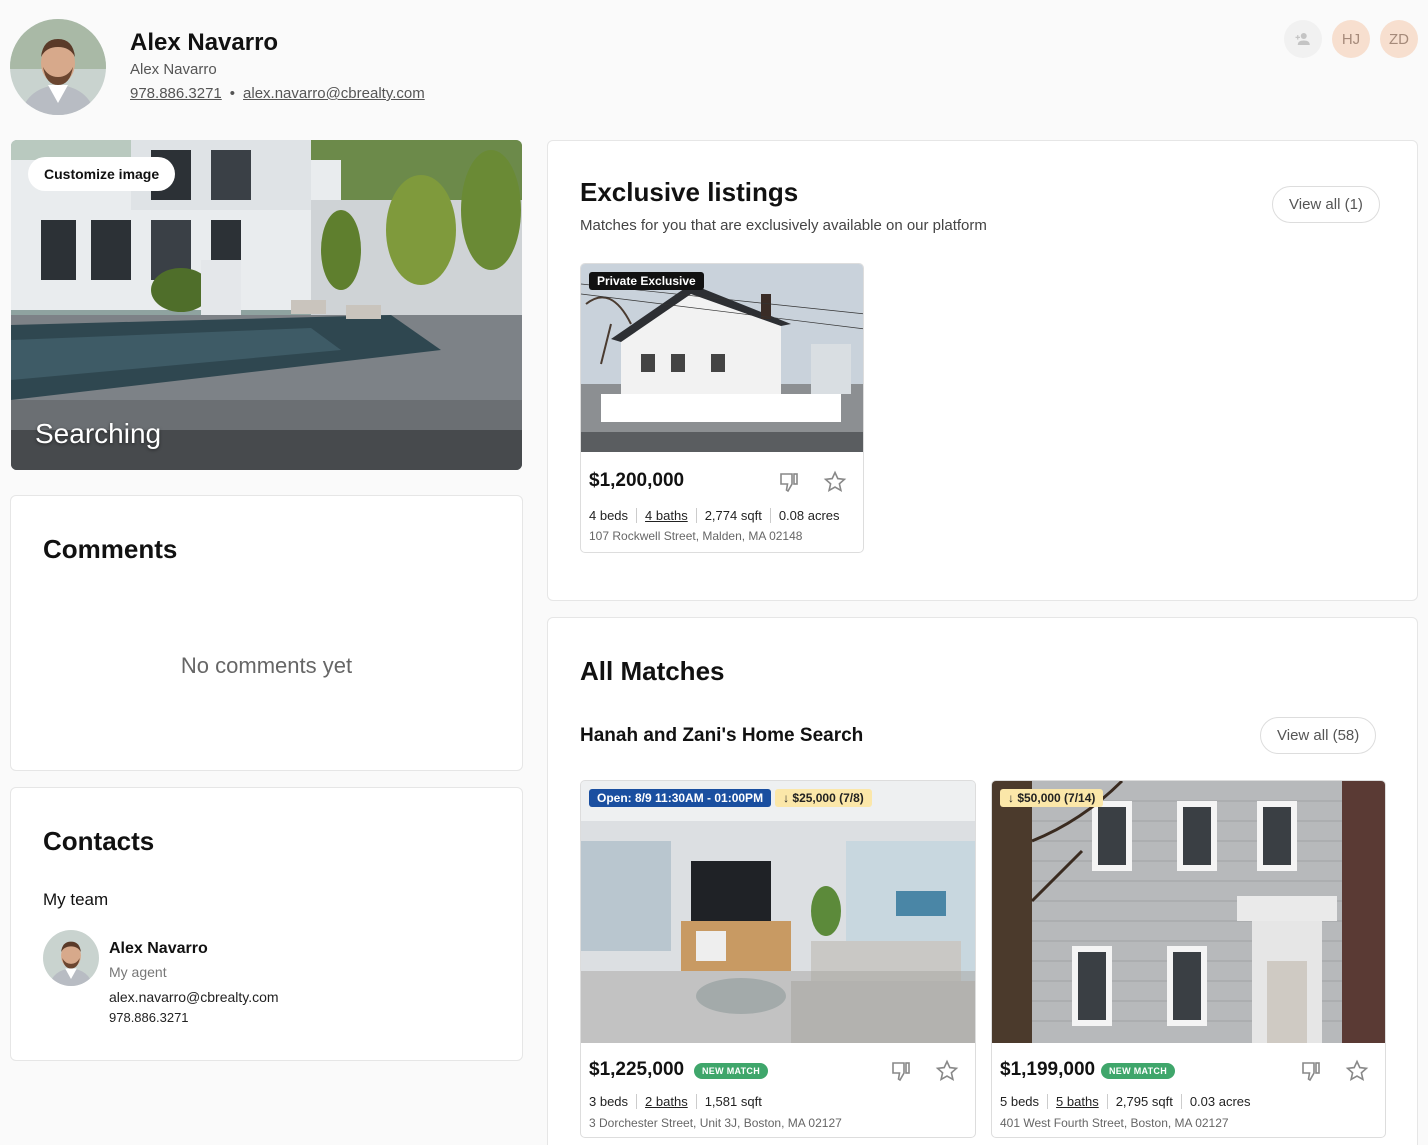  Describe the element at coordinates (1114, 1123) in the screenshot. I see `listing-address: 401 West Fourth Street, Boston, MA 02127` at that location.